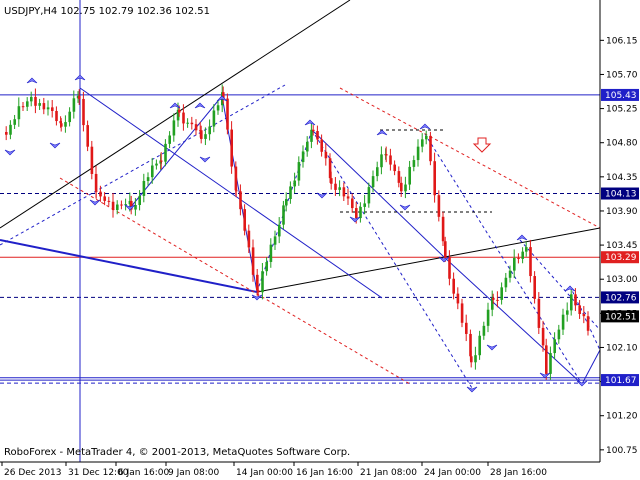  Describe the element at coordinates (622, 212) in the screenshot. I see `price-tick-label: 103.90` at that location.